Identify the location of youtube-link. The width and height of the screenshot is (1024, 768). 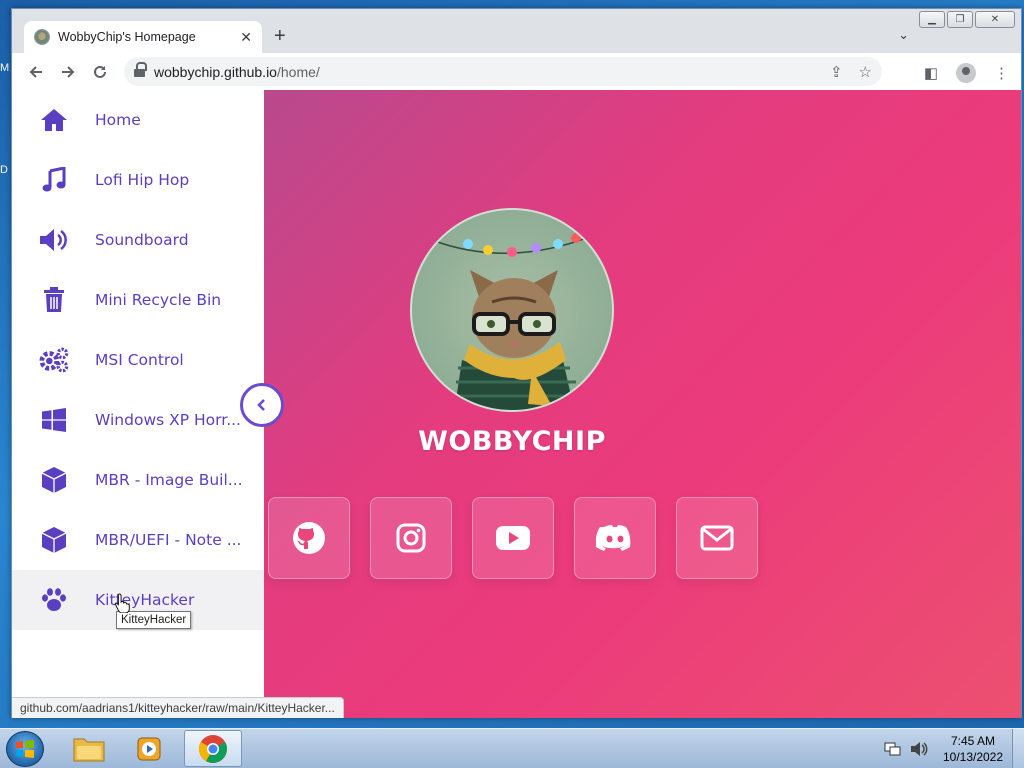
(513, 538).